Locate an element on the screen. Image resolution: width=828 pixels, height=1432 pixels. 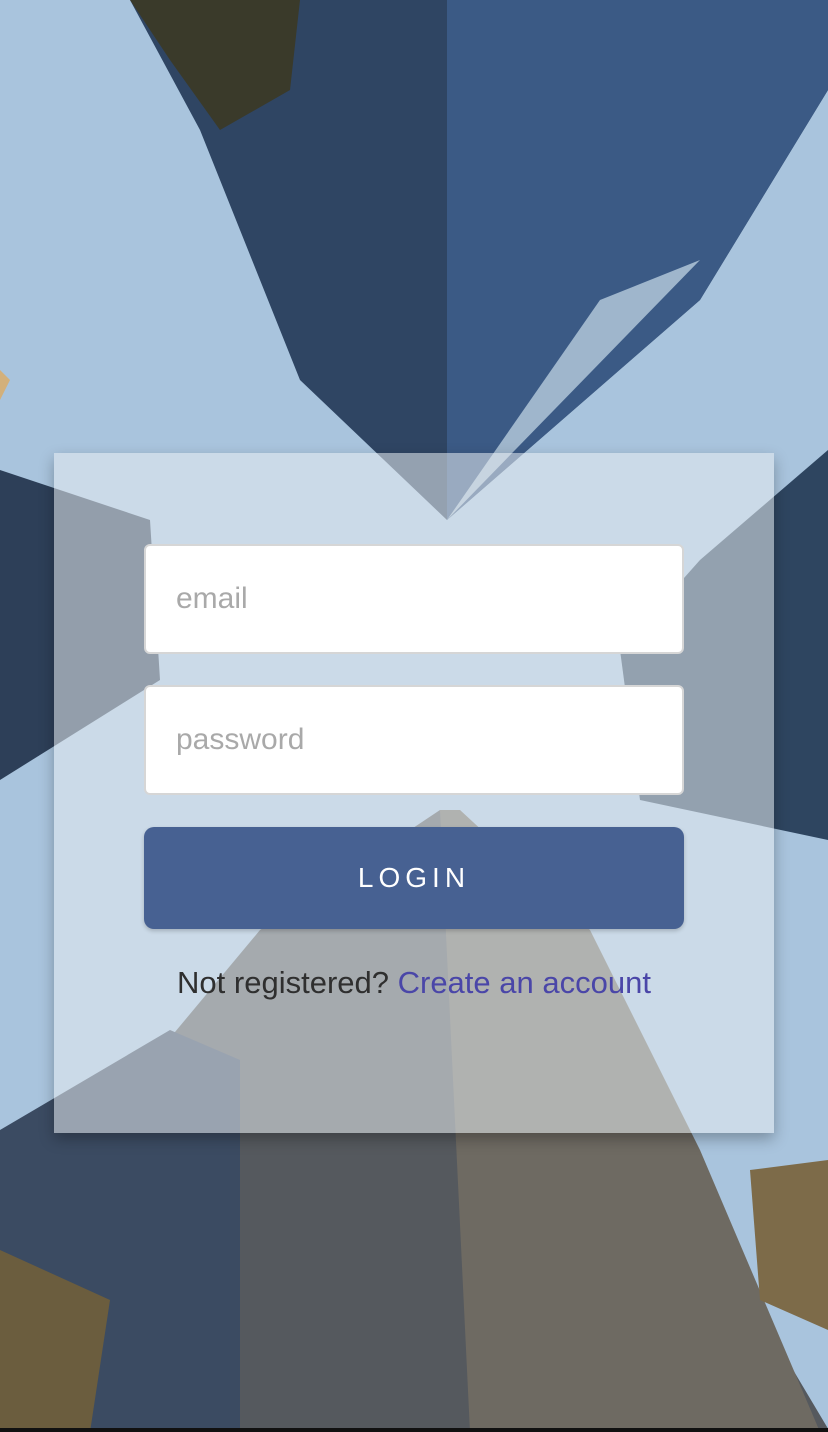
register-prompt: Not registered? Create an account is located at coordinates (414, 983).